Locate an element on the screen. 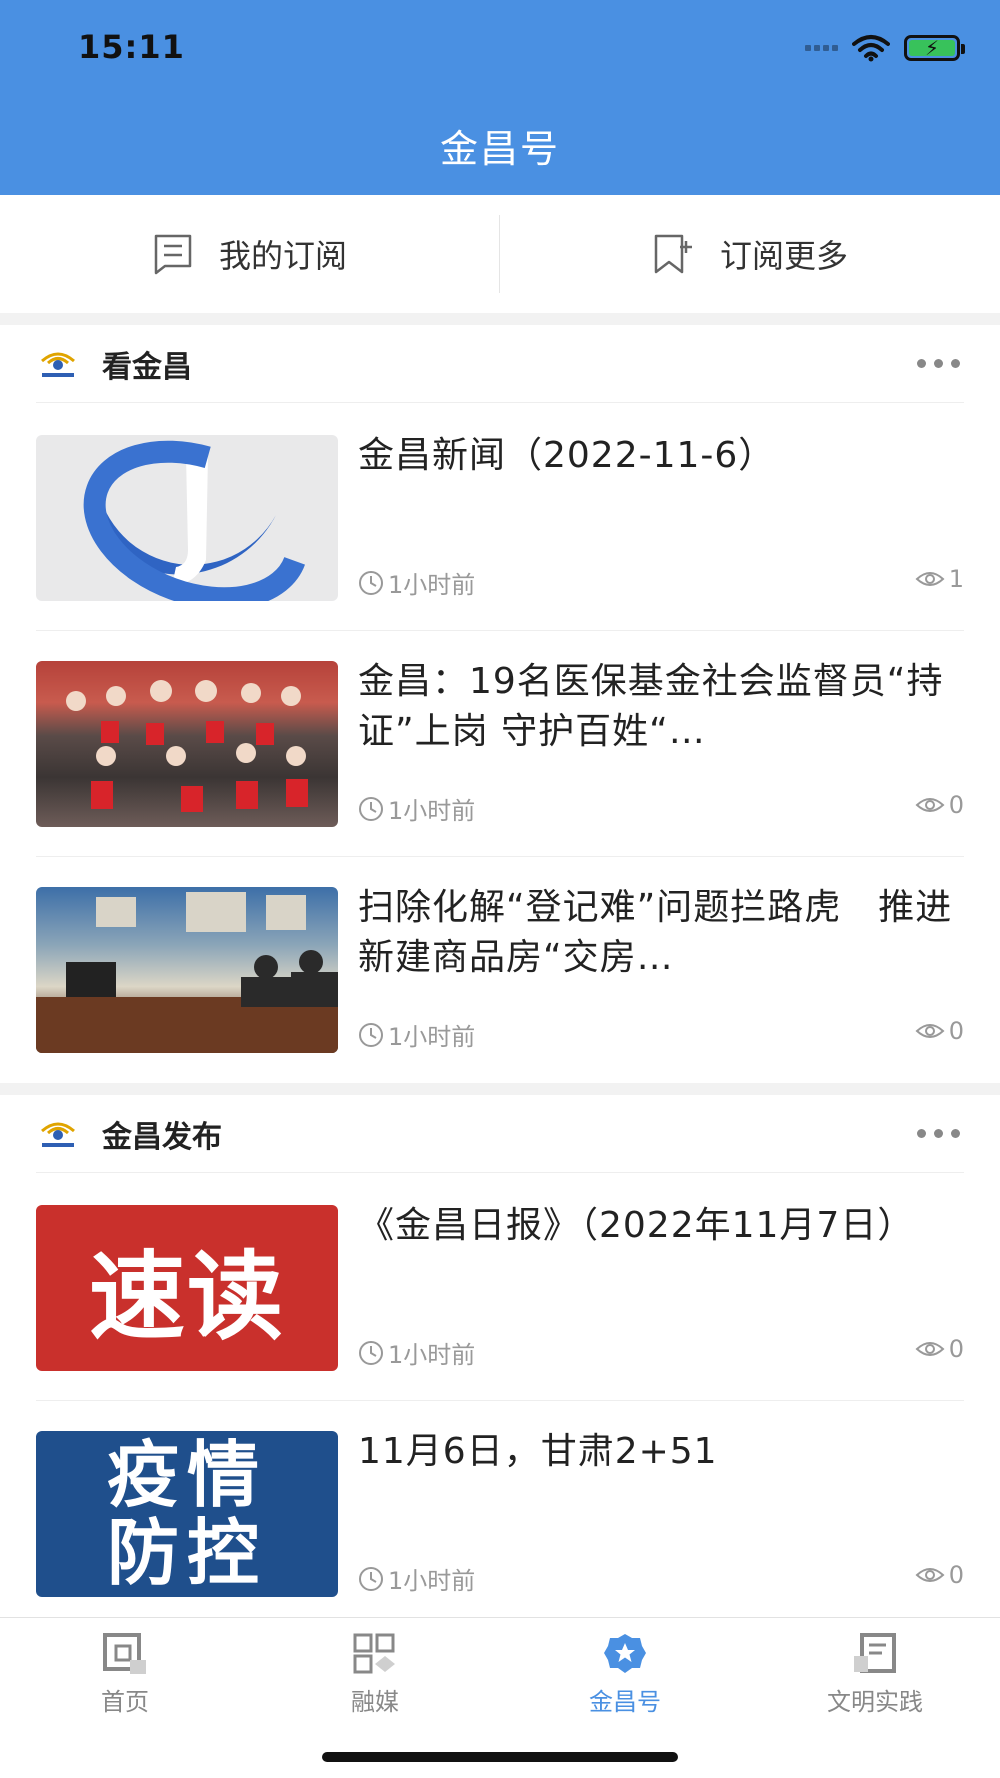  my-subscriptions-button: 我的订阅 is located at coordinates (250, 254).